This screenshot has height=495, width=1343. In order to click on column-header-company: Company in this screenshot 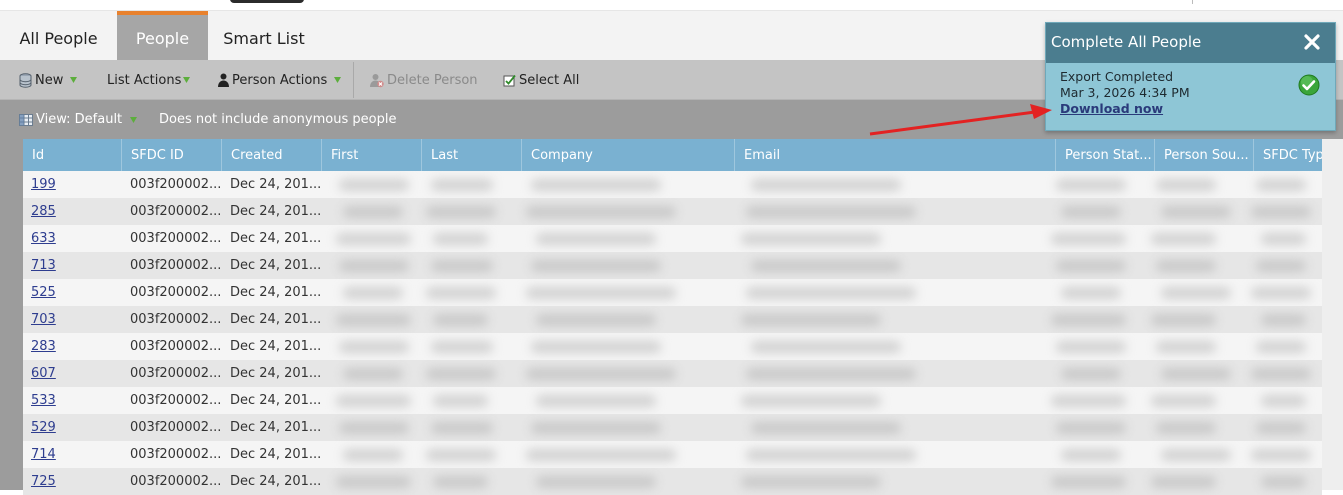, I will do `click(628, 155)`.